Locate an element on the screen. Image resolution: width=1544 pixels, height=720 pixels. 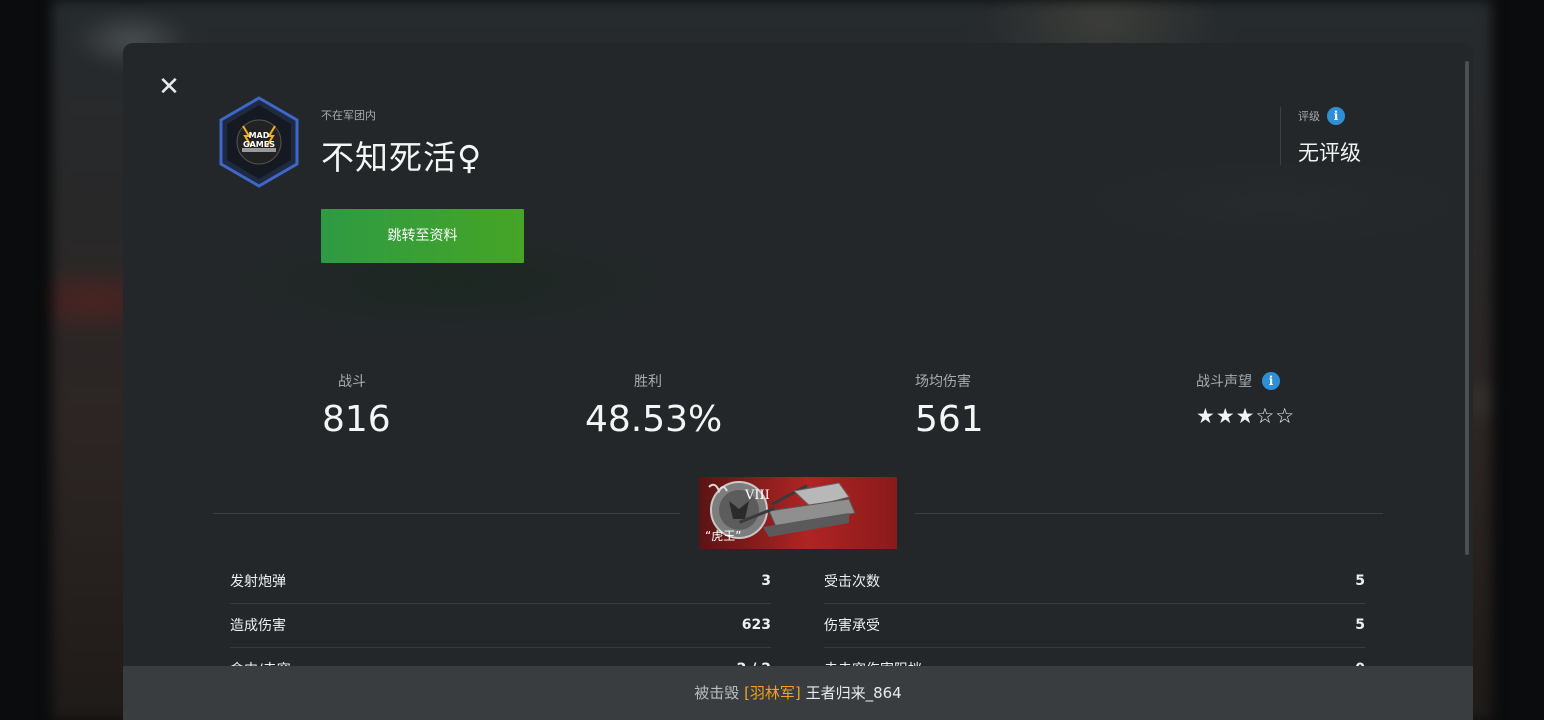
table-row: 伤害承受 5 is located at coordinates (1094, 625).